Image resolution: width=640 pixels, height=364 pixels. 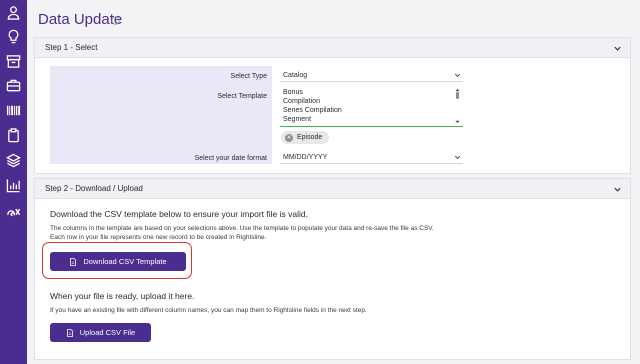 What do you see at coordinates (332, 48) in the screenshot?
I see `step1-header: Step 1 - Select` at bounding box center [332, 48].